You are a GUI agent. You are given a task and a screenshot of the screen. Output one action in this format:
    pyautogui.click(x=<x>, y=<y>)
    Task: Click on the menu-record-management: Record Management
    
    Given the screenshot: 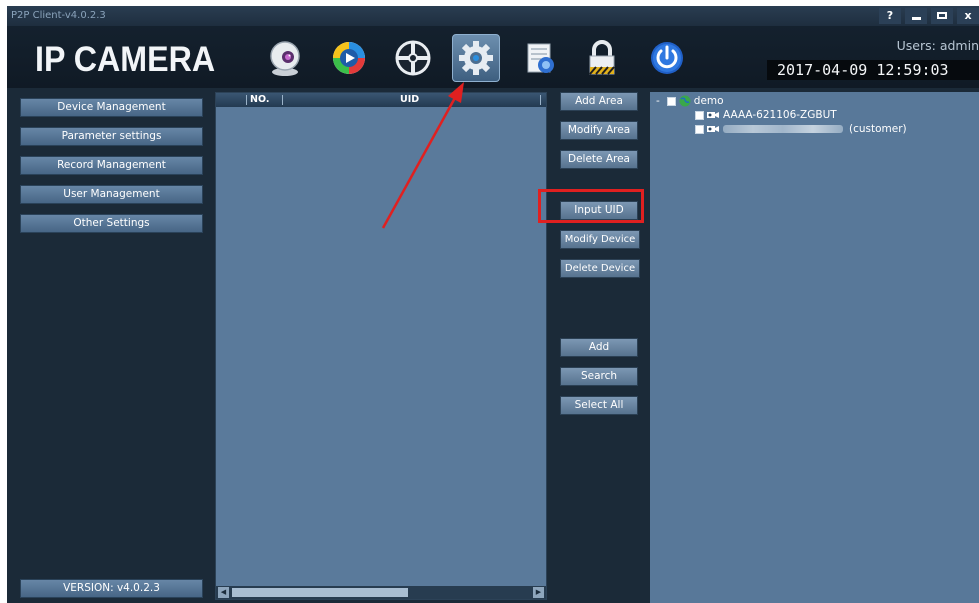 What is the action you would take?
    pyautogui.click(x=111, y=165)
    